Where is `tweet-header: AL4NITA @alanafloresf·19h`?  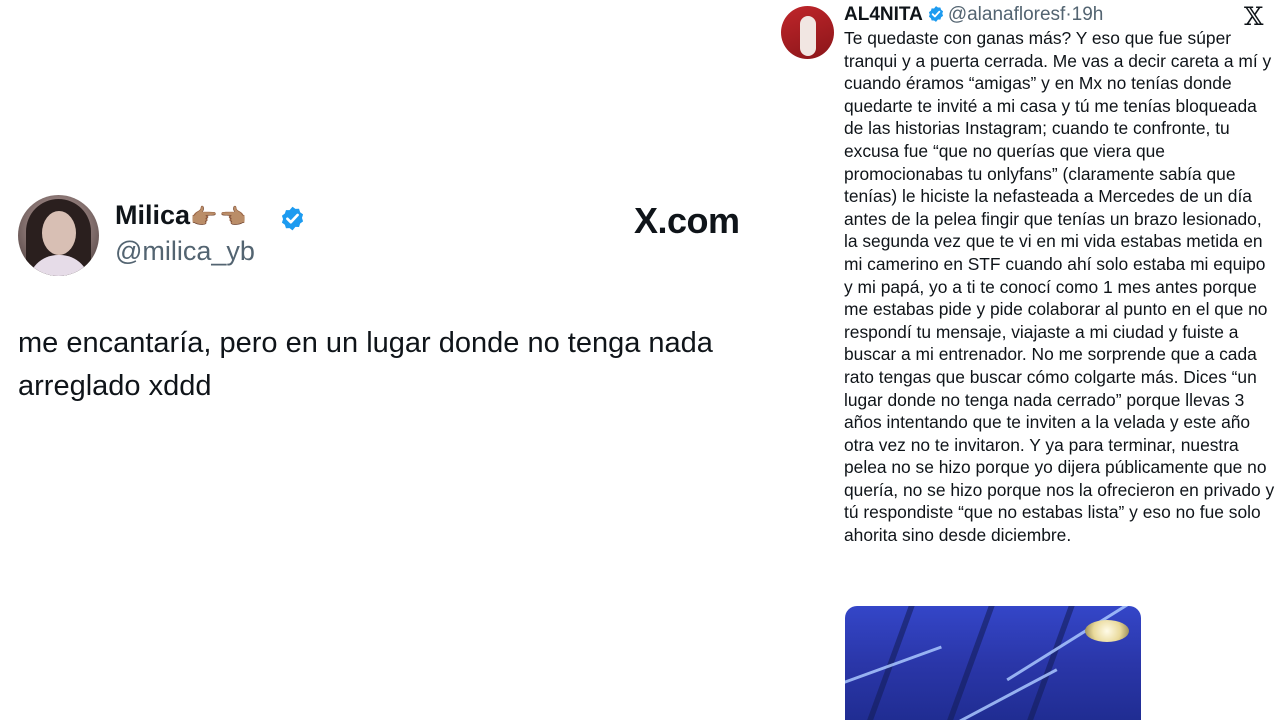 tweet-header: AL4NITA @alanafloresf·19h is located at coordinates (973, 15).